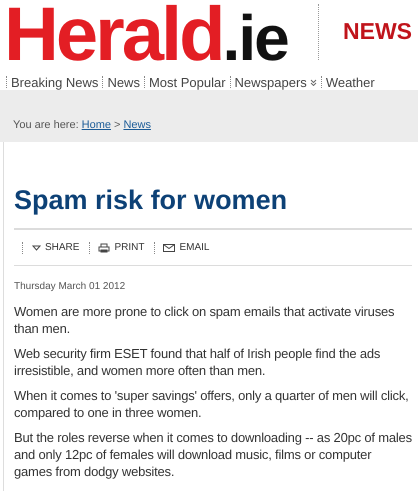 This screenshot has width=418, height=491. Describe the element at coordinates (212, 404) in the screenshot. I see `article-paragraph: When it comes to 'super savings' offers, only a quarter of men will click, compared to one in three women.` at that location.